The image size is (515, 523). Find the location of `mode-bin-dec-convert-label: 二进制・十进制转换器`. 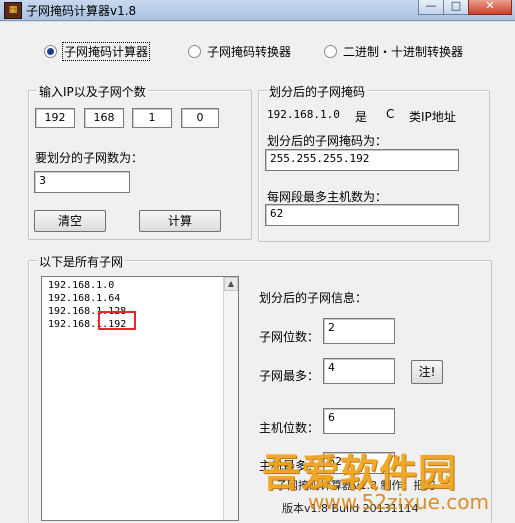

mode-bin-dec-convert-label: 二进制・十进制转换器 is located at coordinates (403, 51).